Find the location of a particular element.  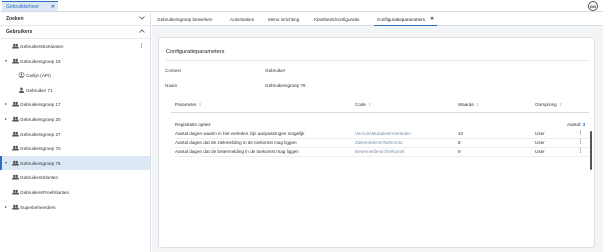

column-label: Oorsprong is located at coordinates (546, 104).